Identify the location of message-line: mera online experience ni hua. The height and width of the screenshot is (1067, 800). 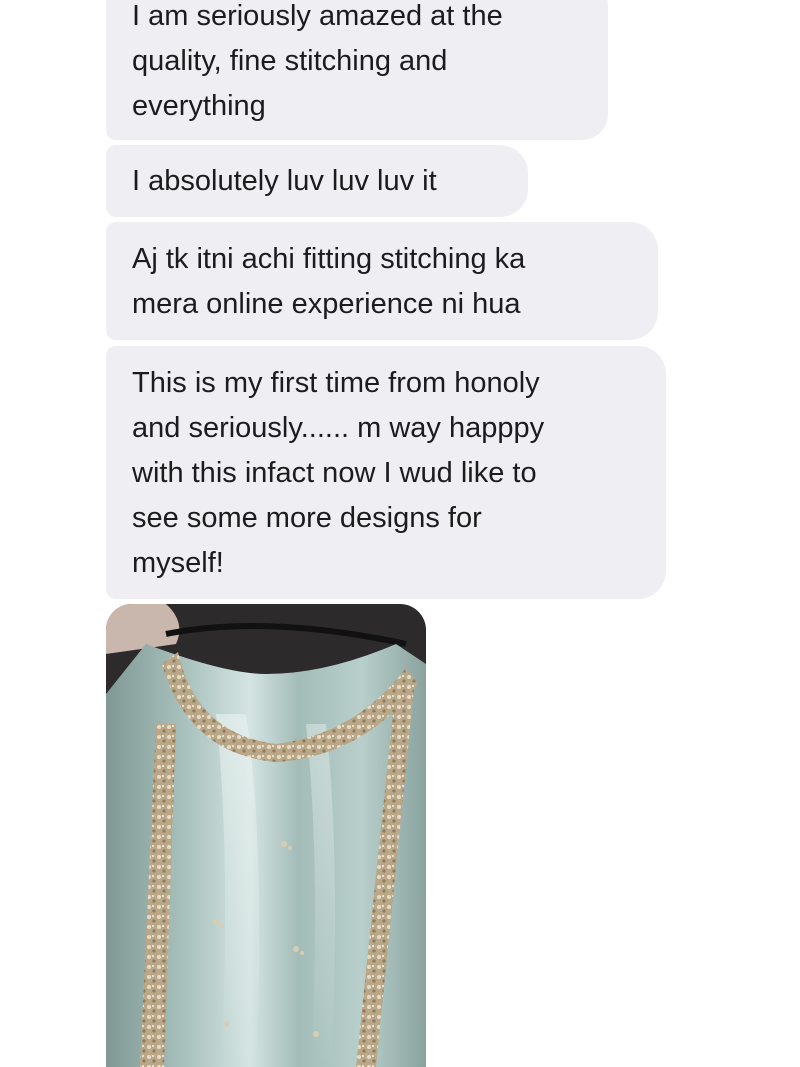
(326, 304).